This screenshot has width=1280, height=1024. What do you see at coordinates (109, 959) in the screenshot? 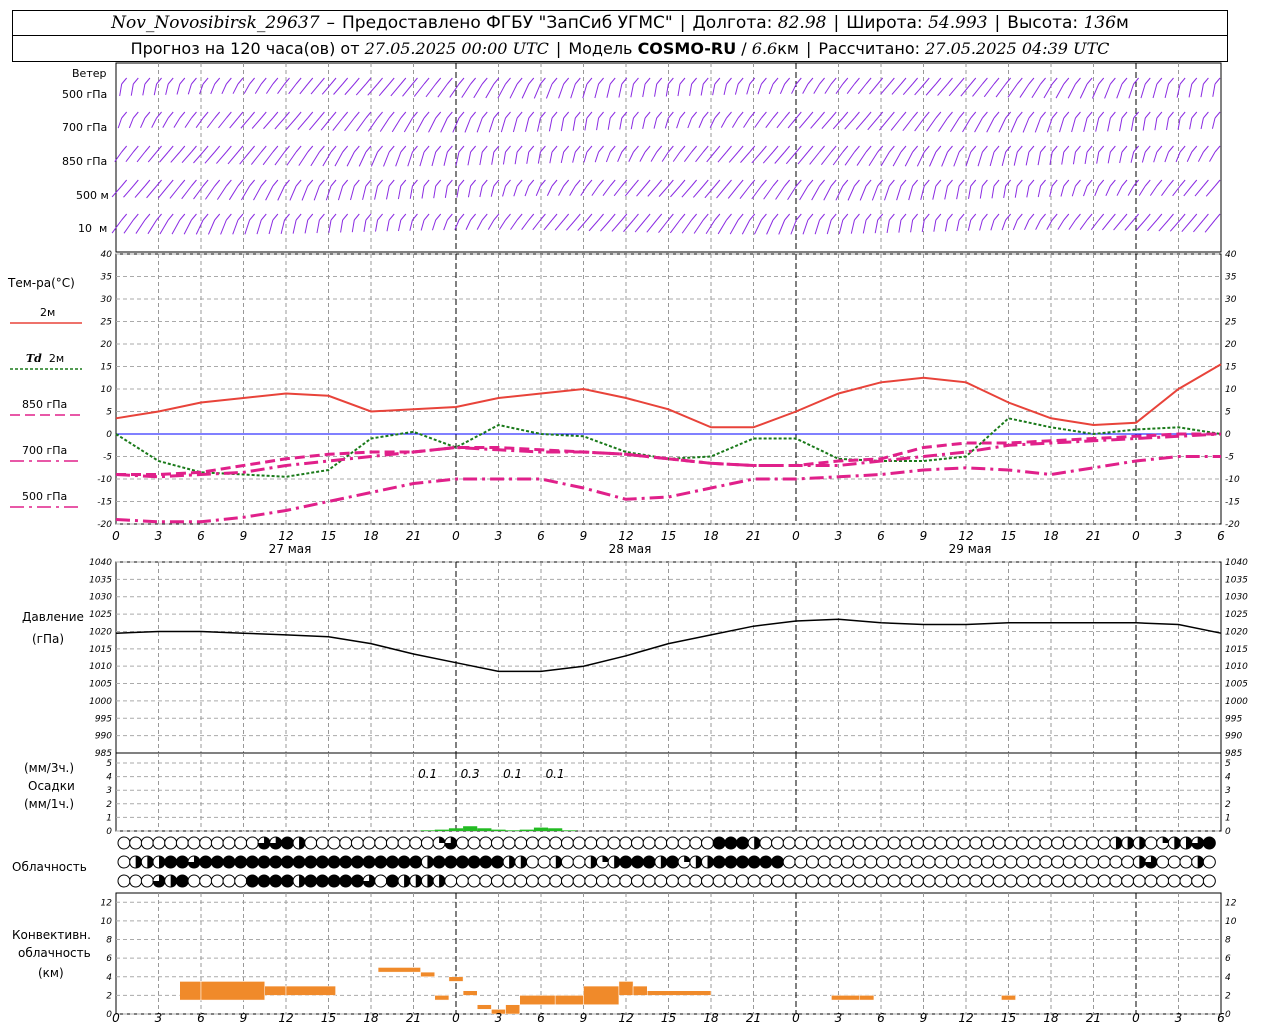
I see `convective-ytick-left: 6` at bounding box center [109, 959].